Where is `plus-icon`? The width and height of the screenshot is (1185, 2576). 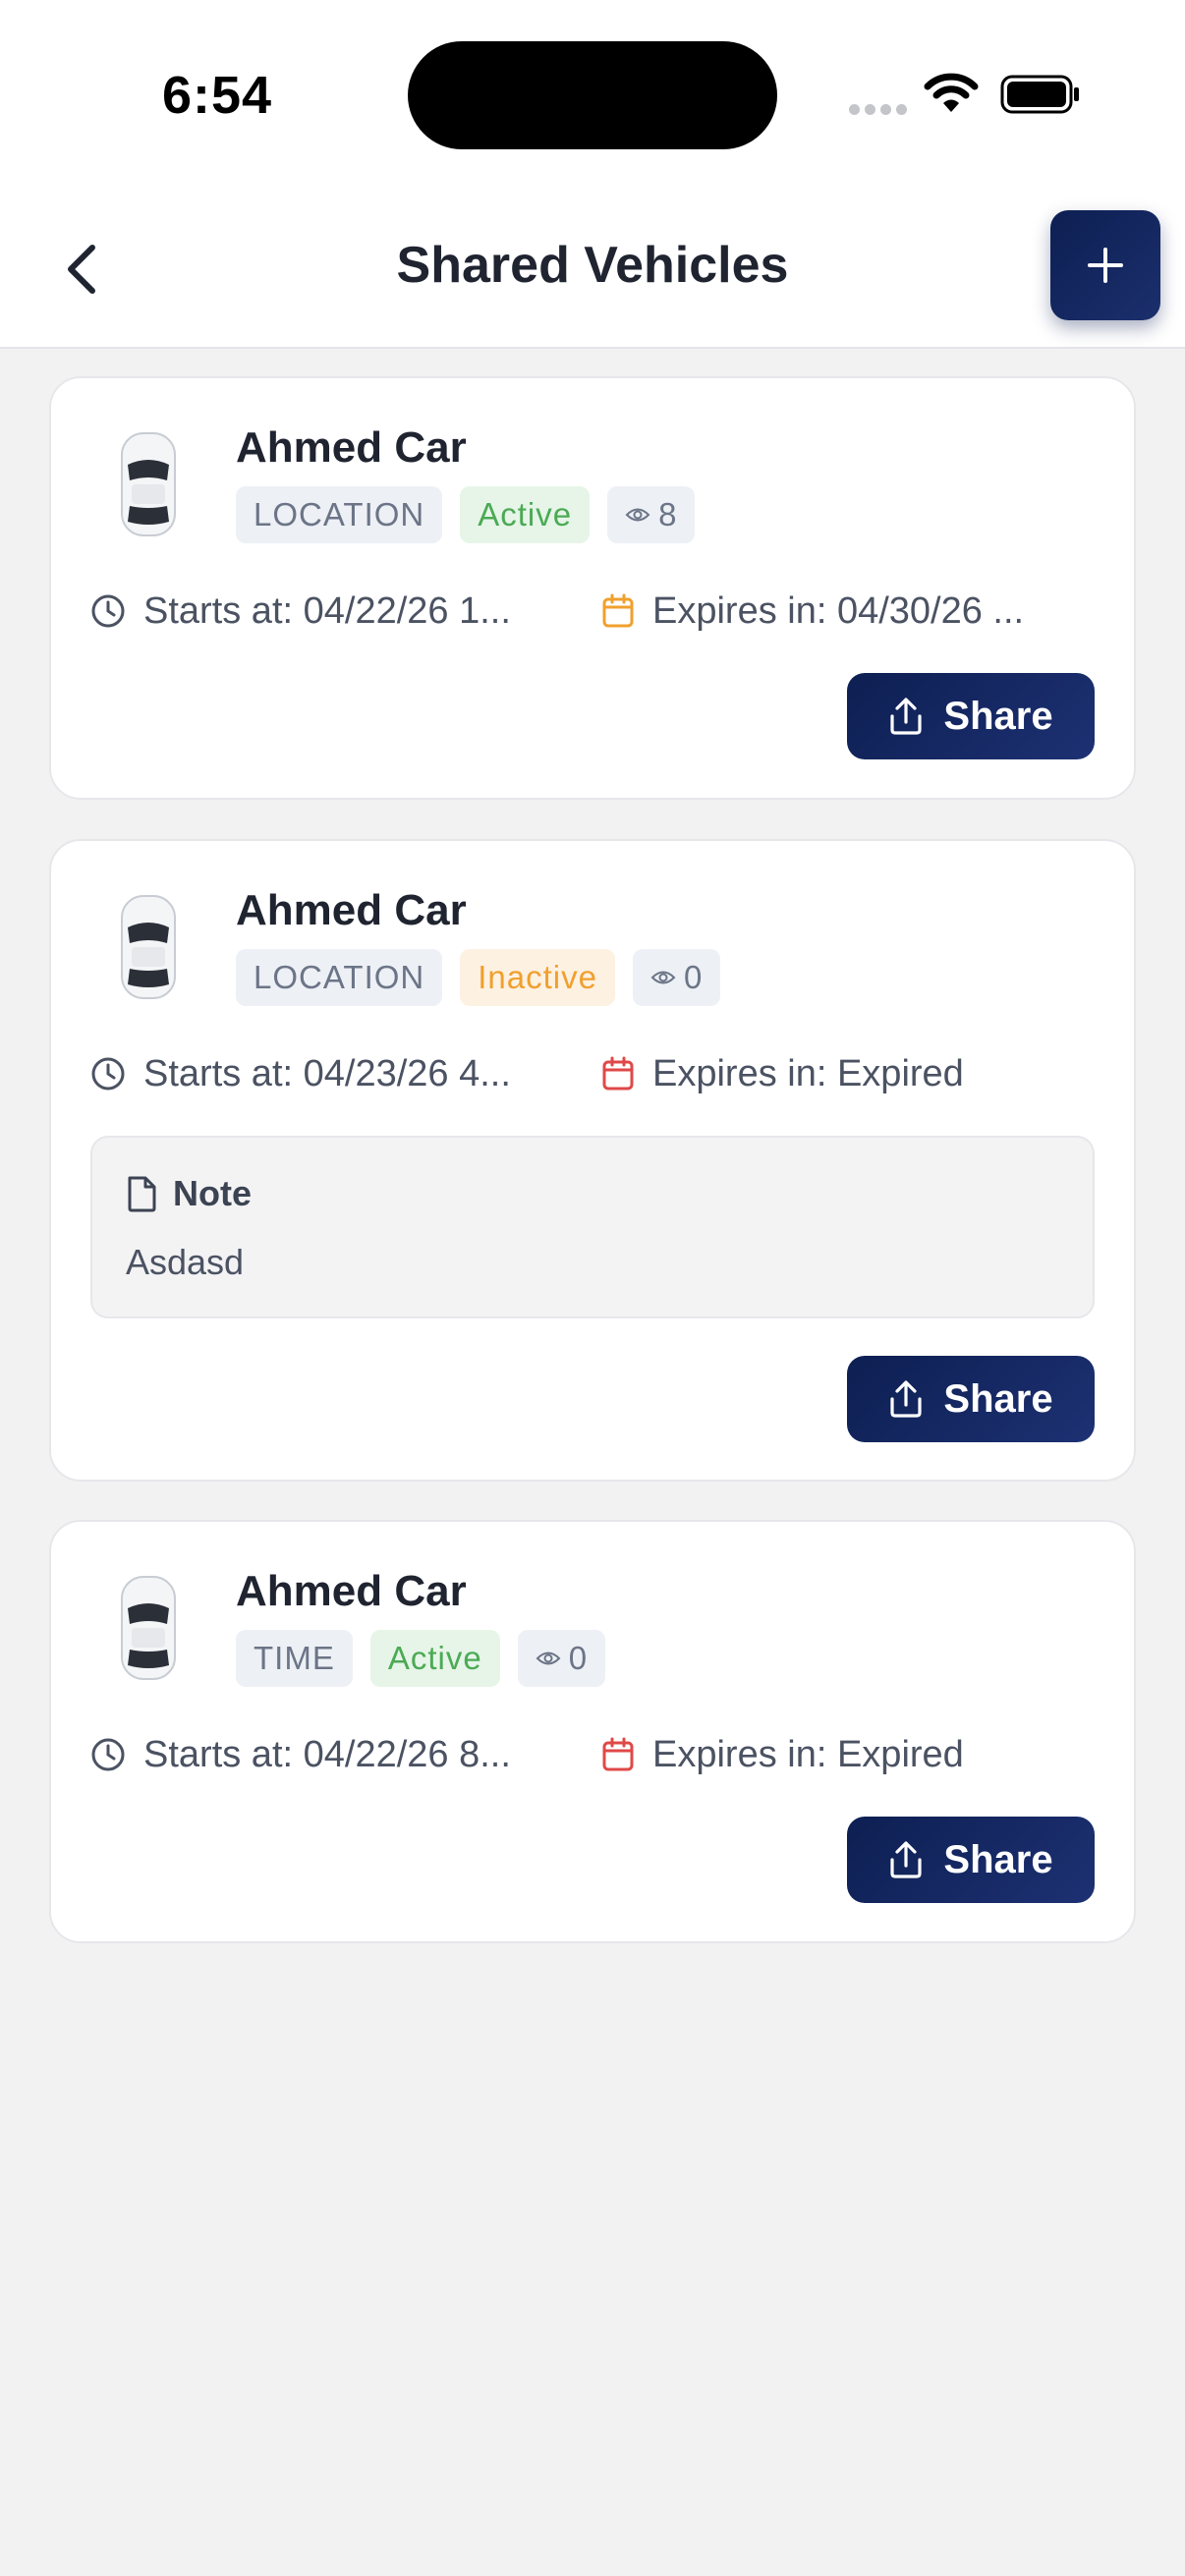
plus-icon is located at coordinates (1106, 265).